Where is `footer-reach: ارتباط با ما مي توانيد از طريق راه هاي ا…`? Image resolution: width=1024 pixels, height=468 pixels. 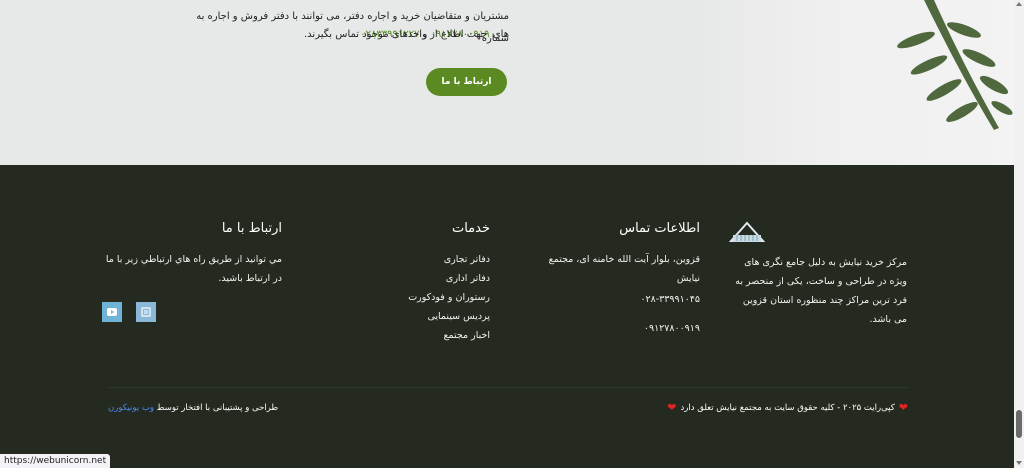
footer-reach: ارتباط با ما مي توانيد از طريق راه هاي ا… is located at coordinates (192, 271).